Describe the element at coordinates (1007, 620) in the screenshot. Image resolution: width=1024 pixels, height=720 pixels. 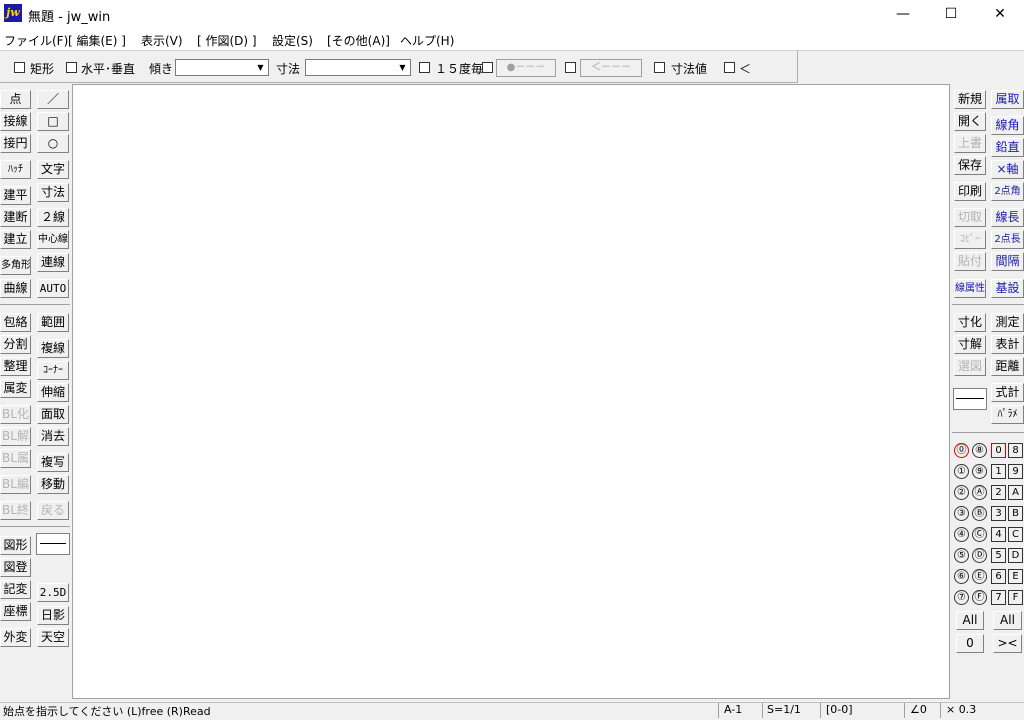
I see `layer-all-button: All` at that location.